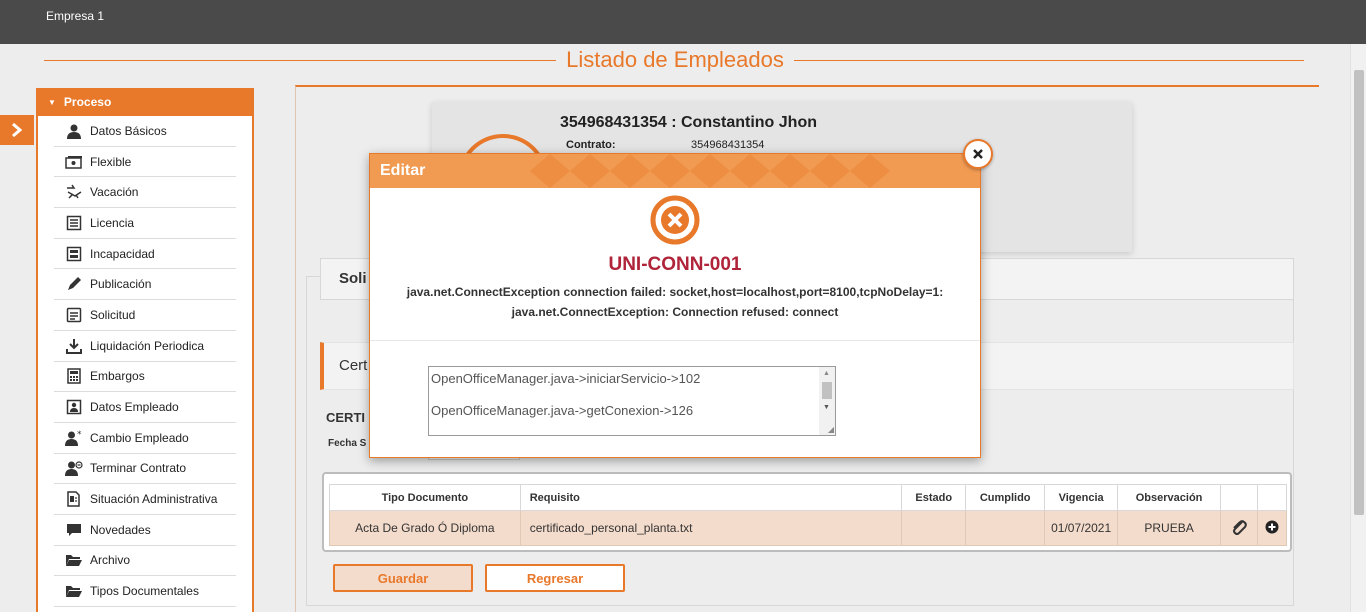 This screenshot has width=1366, height=612. Describe the element at coordinates (74, 438) in the screenshot. I see `user-star-icon: *` at that location.